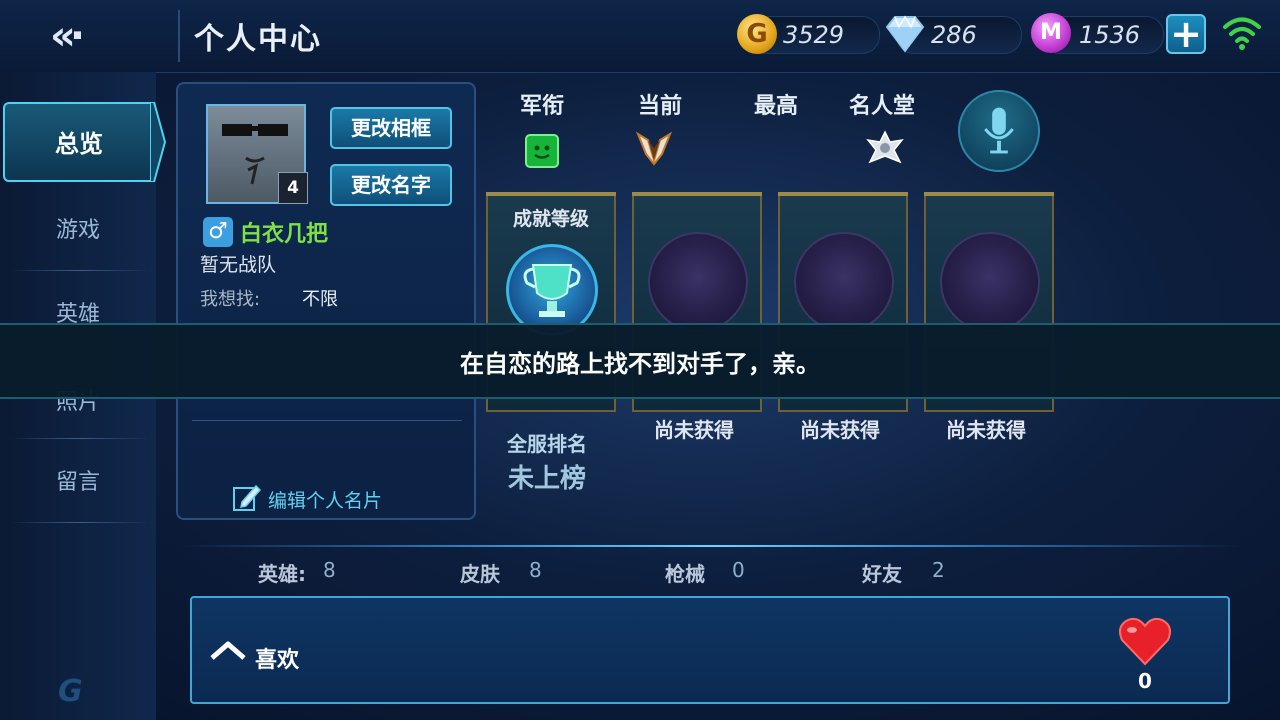  What do you see at coordinates (882, 106) in the screenshot?
I see `rank-header-hall-of-fame: 名人堂` at bounding box center [882, 106].